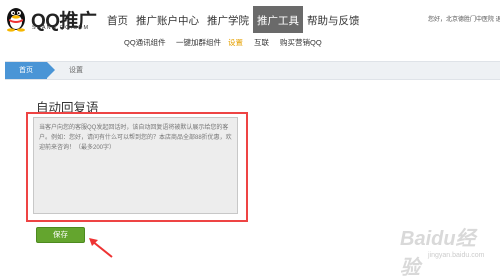 Image resolution: width=500 pixels, height=280 pixels. What do you see at coordinates (235, 42) in the screenshot?
I see `subnav-settings: 设置` at bounding box center [235, 42].